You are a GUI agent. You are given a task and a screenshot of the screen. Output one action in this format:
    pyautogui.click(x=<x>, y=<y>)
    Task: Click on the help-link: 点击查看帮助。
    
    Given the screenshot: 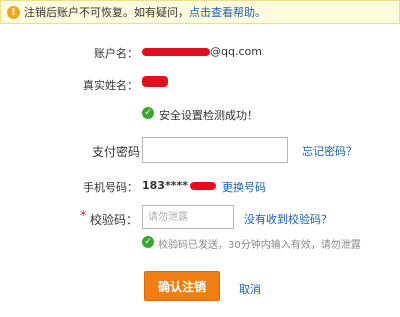 What is the action you would take?
    pyautogui.click(x=227, y=12)
    